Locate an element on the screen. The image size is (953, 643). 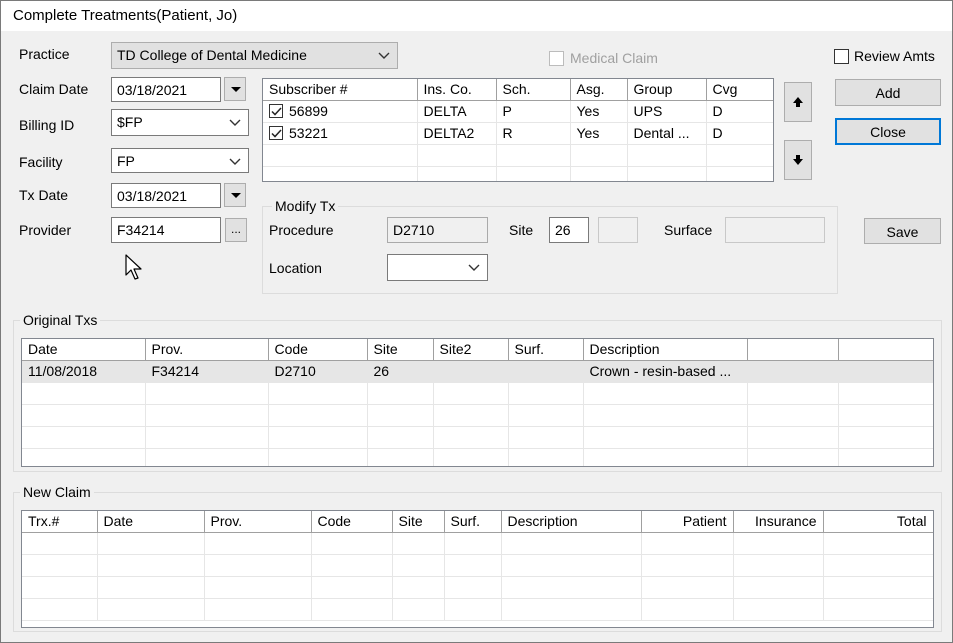
window-title: Complete Treatments(Patient, Jo) is located at coordinates (476, 16).